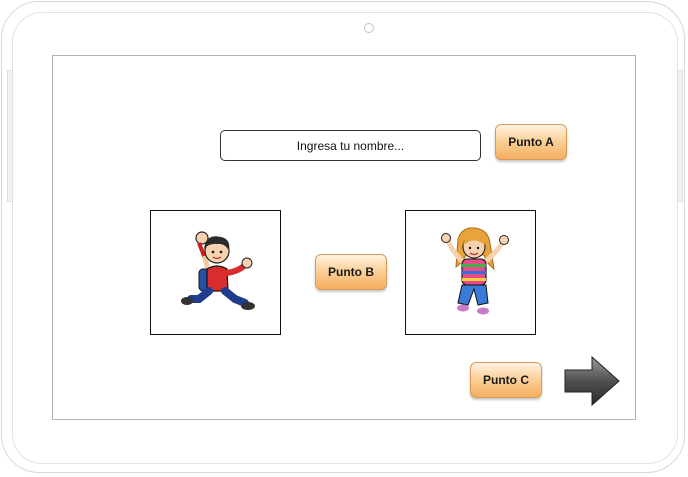 Image resolution: width=688 pixels, height=477 pixels. I want to click on punto-a-button: Punto A, so click(531, 142).